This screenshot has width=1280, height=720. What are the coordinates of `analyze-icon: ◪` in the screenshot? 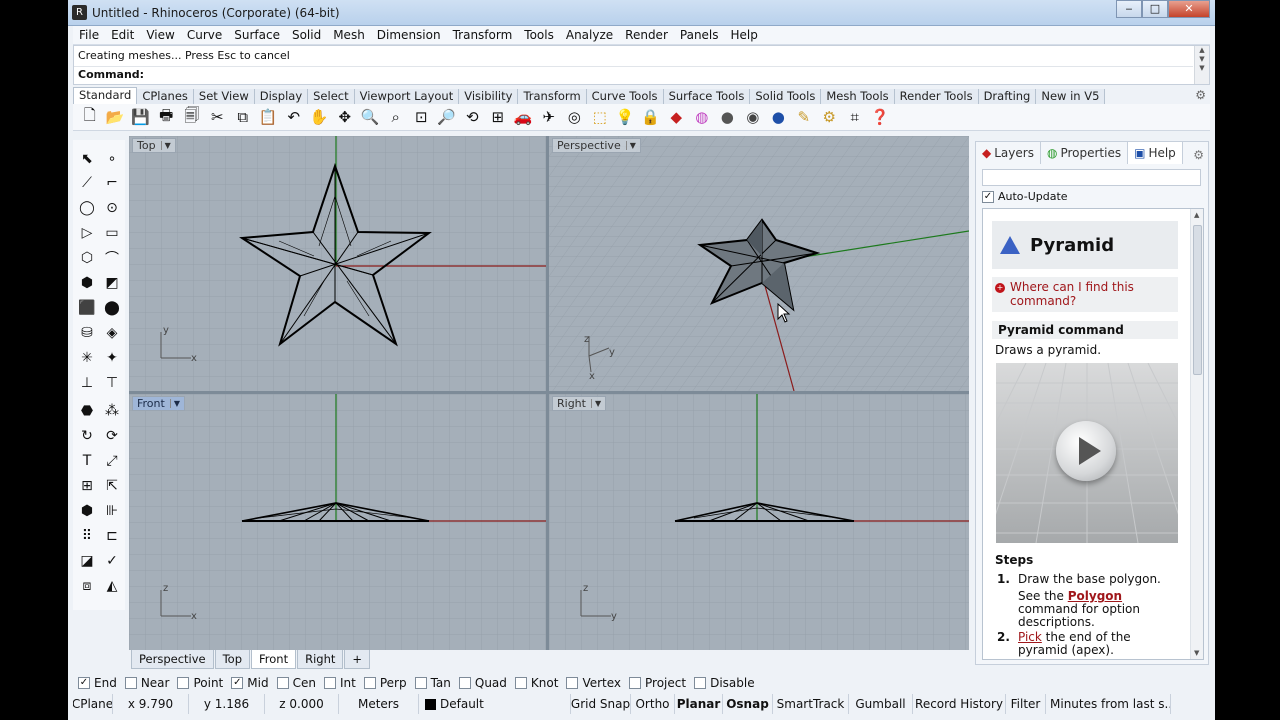 It's located at (87, 561).